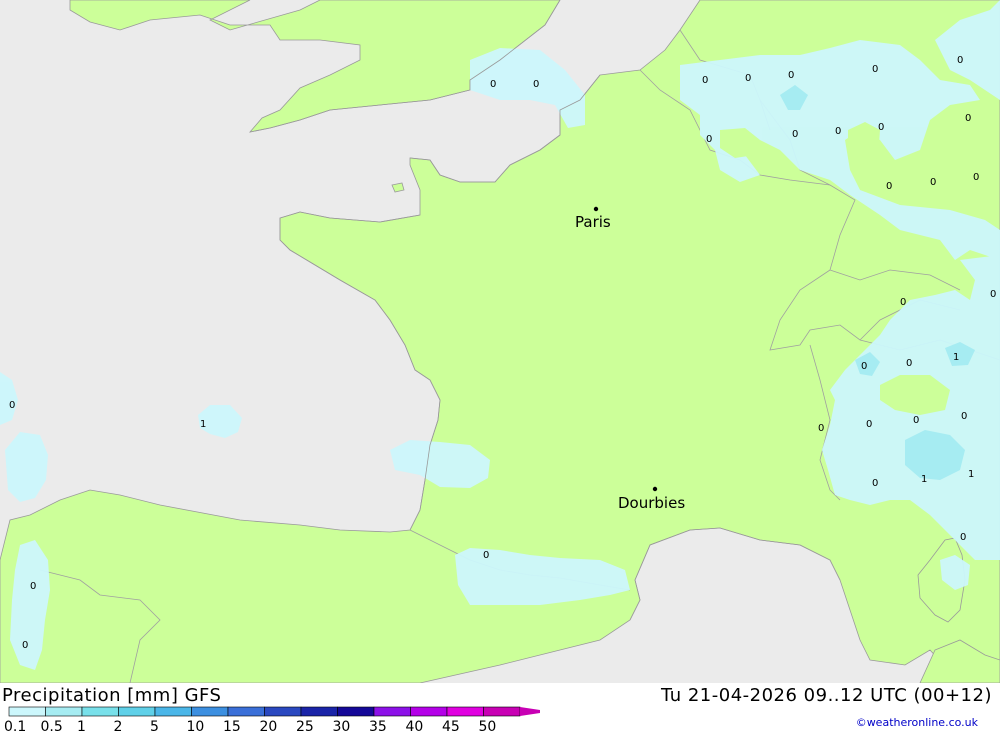 The image size is (1000, 733). What do you see at coordinates (488, 726) in the screenshot?
I see `legend-label: 50` at bounding box center [488, 726].